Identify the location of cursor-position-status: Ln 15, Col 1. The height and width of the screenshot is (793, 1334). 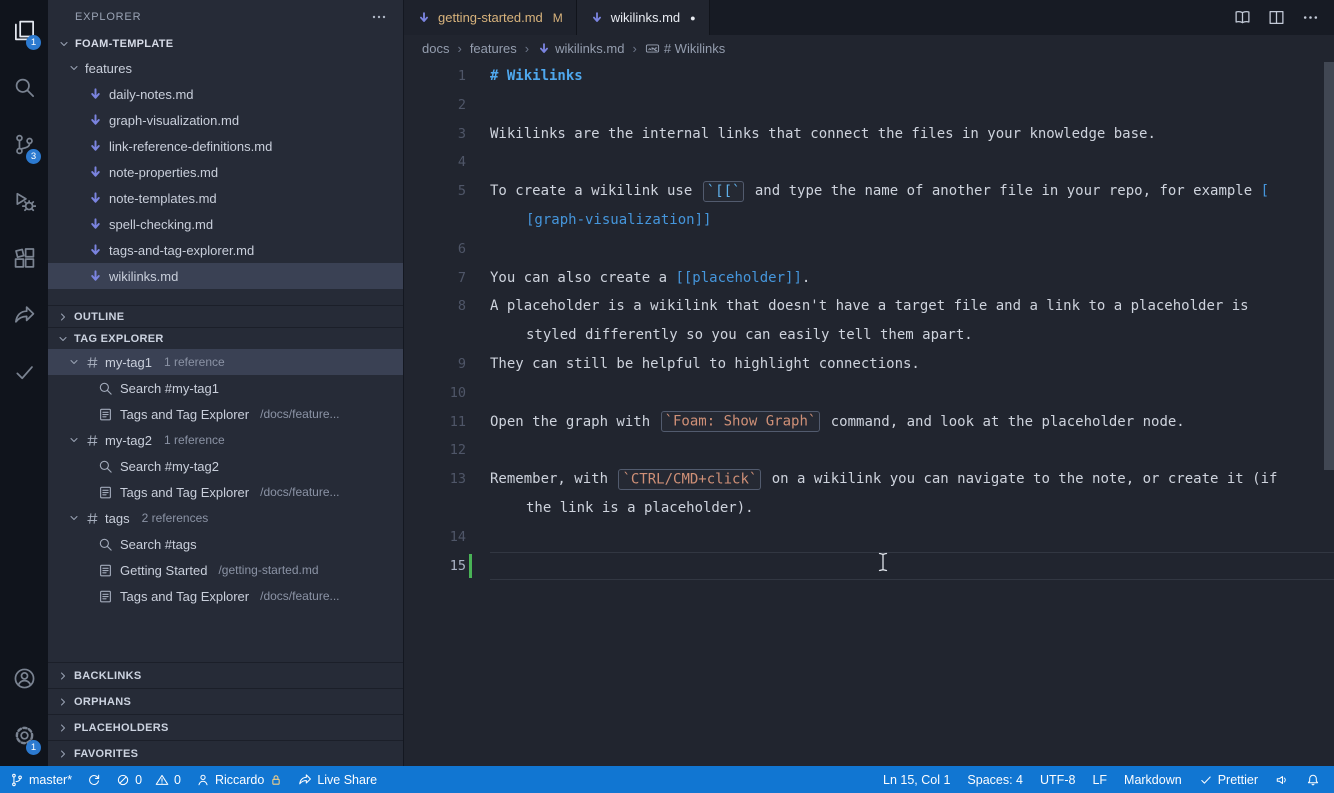
(916, 780).